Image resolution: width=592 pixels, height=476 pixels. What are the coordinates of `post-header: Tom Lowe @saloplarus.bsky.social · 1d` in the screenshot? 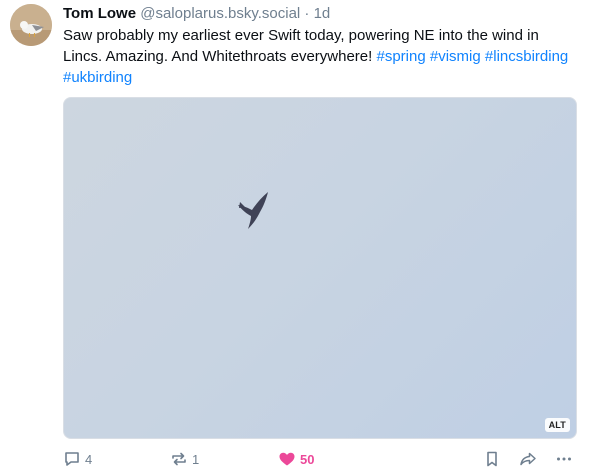 It's located at (196, 14).